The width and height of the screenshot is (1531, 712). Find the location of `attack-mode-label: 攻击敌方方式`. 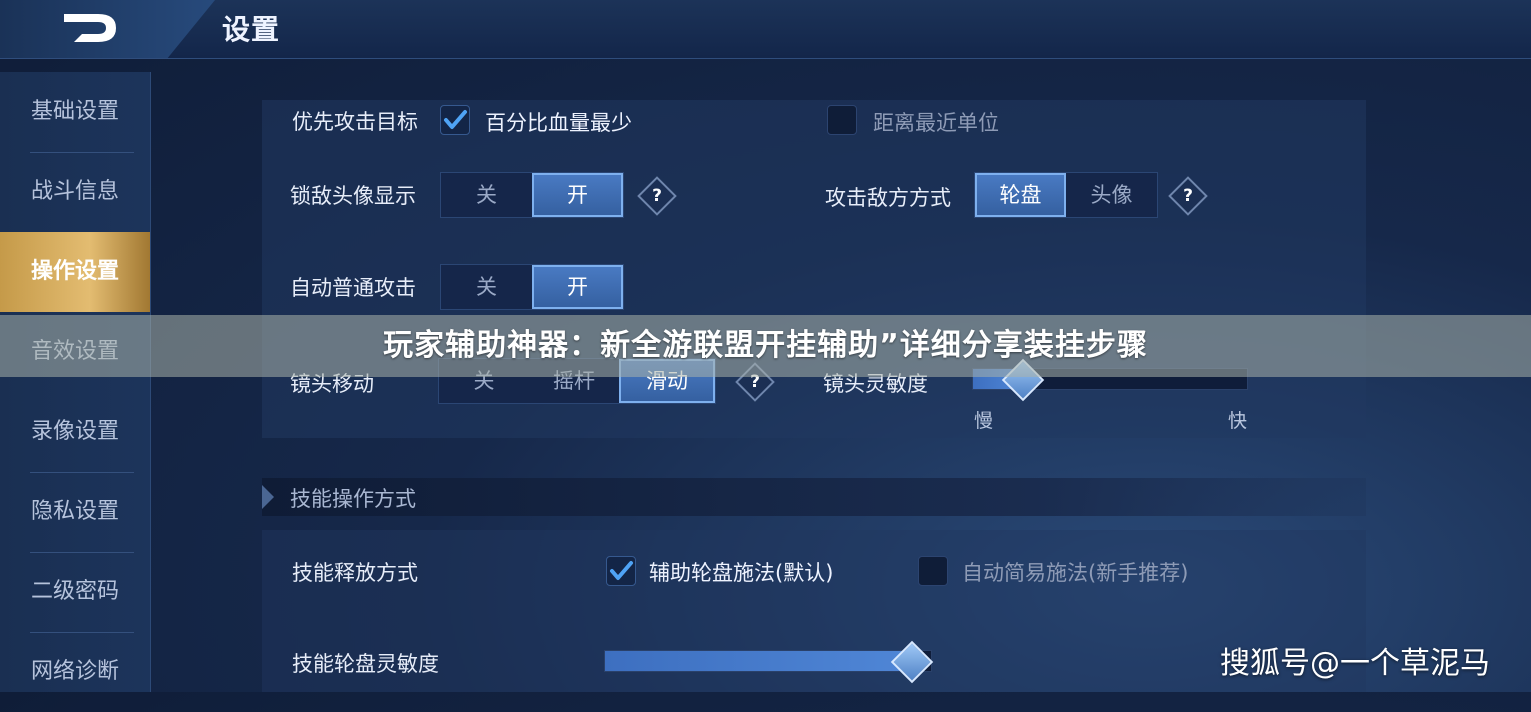

attack-mode-label: 攻击敌方方式 is located at coordinates (888, 198).